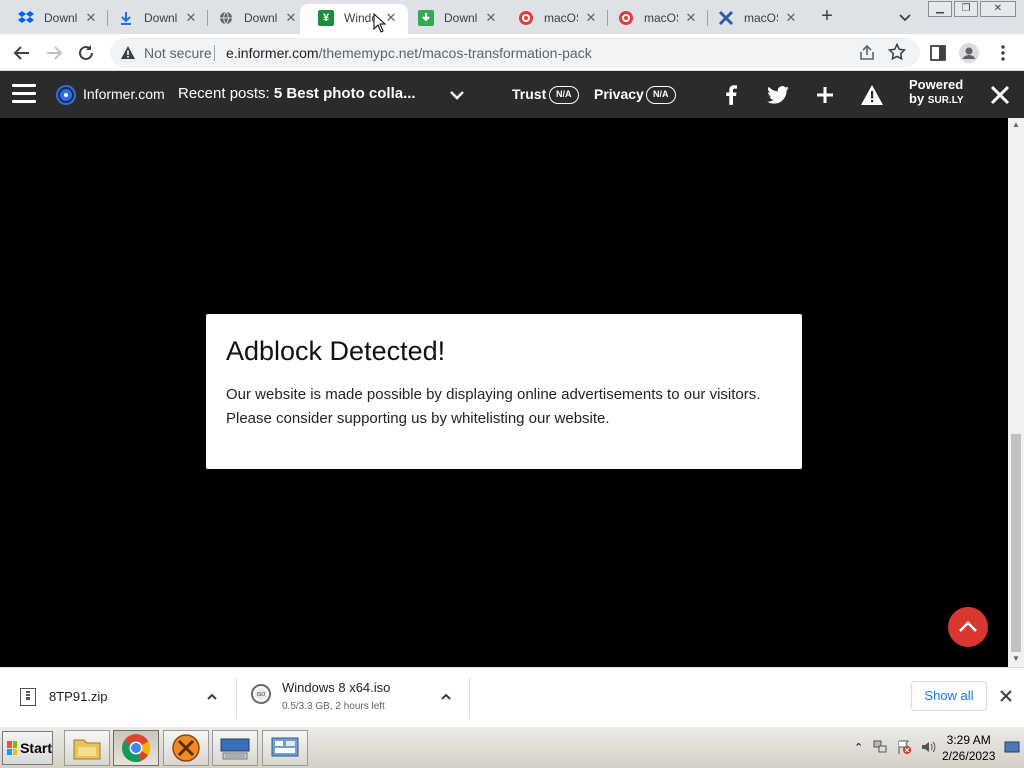  Describe the element at coordinates (66, 95) in the screenshot. I see `site-favicon-icon` at that location.